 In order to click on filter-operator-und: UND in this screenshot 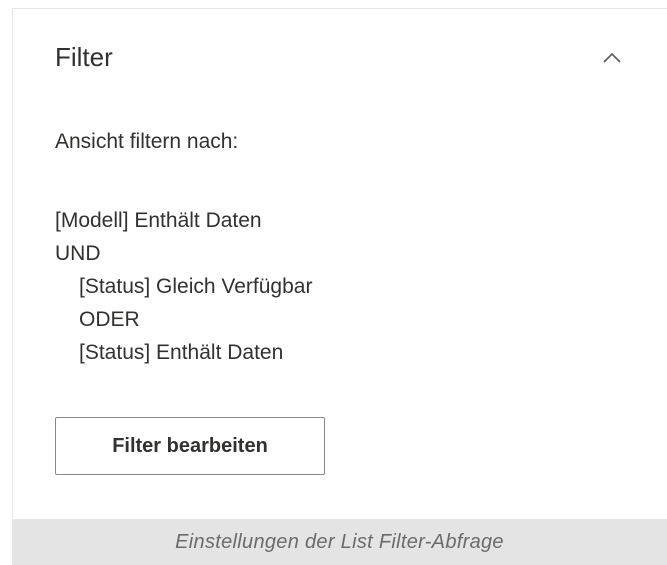, I will do `click(78, 253)`.